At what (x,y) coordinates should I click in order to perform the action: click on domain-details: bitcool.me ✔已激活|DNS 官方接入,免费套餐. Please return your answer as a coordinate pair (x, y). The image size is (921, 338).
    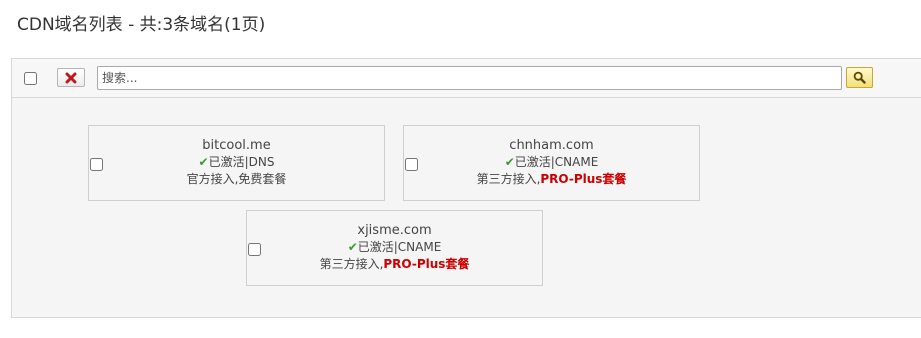
    Looking at the image, I should click on (236, 162).